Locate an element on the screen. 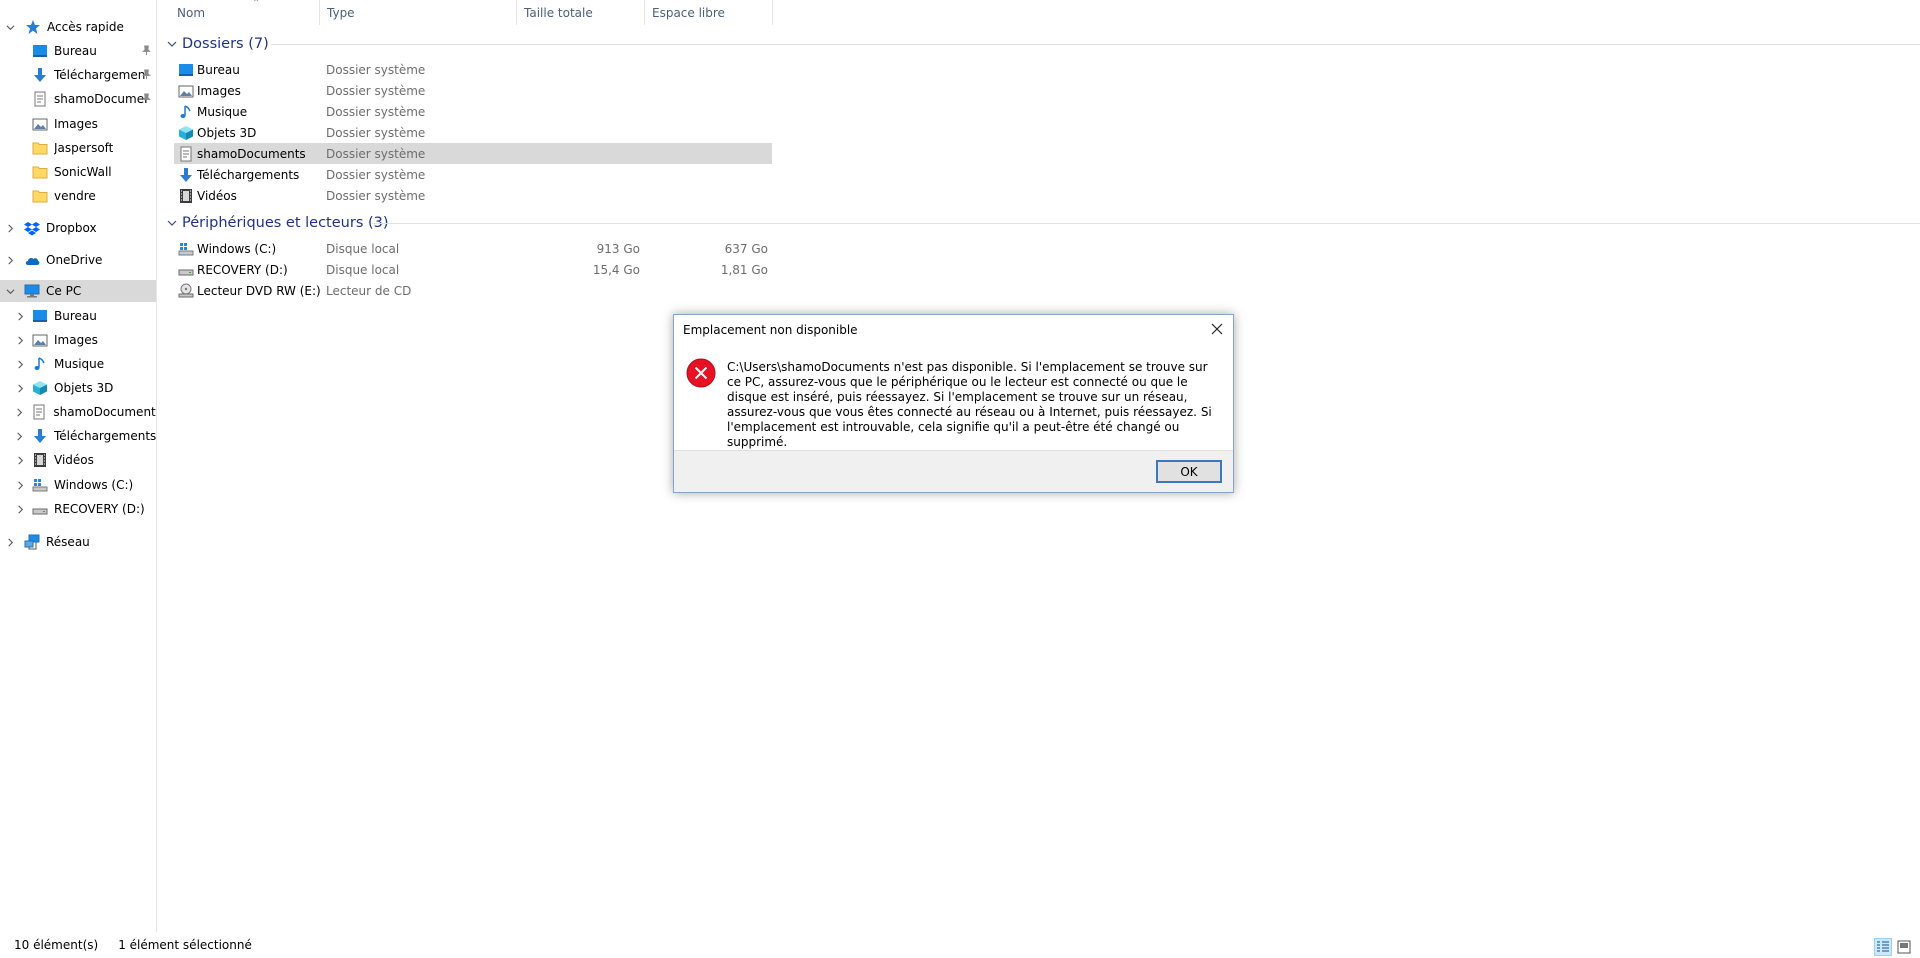 The image size is (1920, 958). column-header-total-size: Taille totale is located at coordinates (581, 12).